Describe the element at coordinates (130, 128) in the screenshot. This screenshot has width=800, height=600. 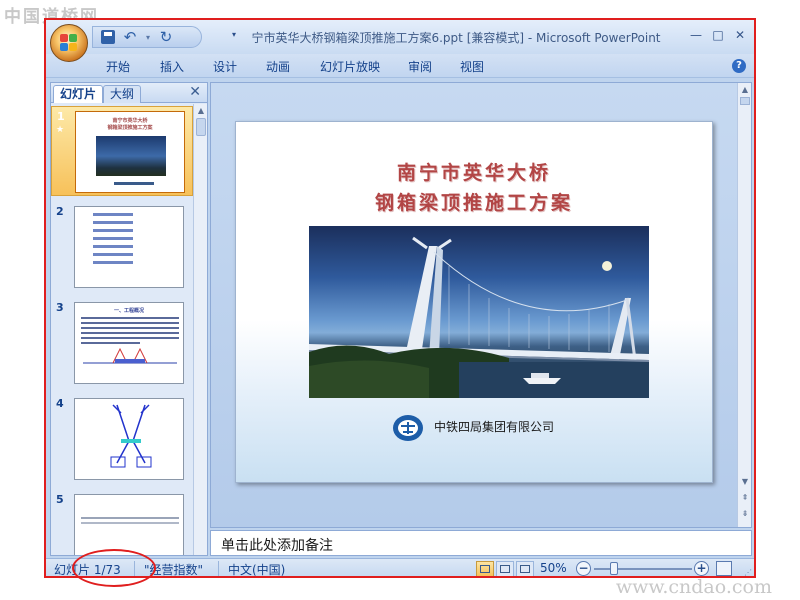
I see `thumb-title-line2: 钢箱梁顶推施工方案` at that location.